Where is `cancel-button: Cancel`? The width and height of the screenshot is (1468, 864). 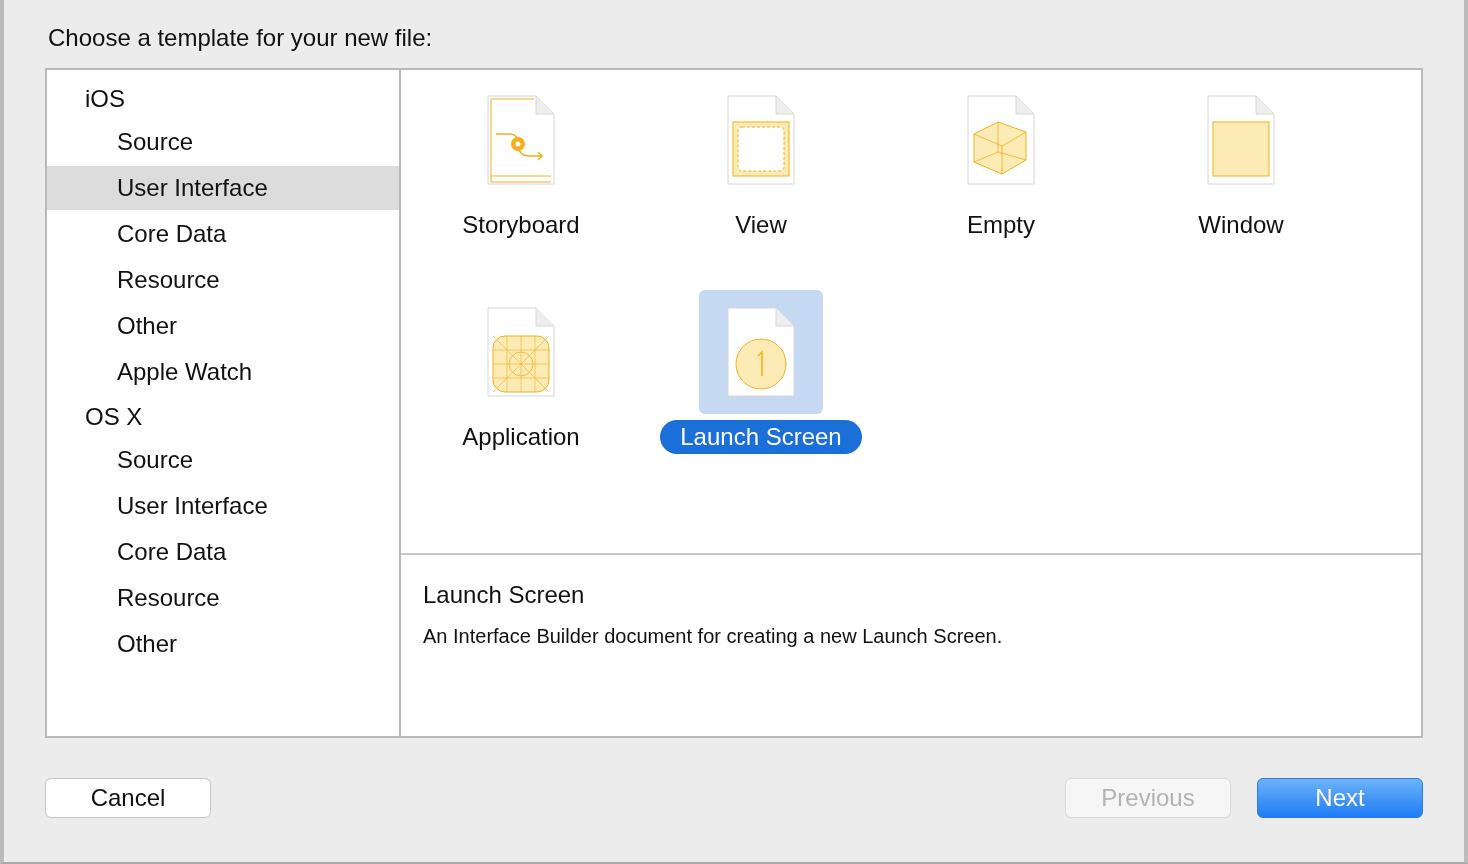
cancel-button: Cancel is located at coordinates (128, 798).